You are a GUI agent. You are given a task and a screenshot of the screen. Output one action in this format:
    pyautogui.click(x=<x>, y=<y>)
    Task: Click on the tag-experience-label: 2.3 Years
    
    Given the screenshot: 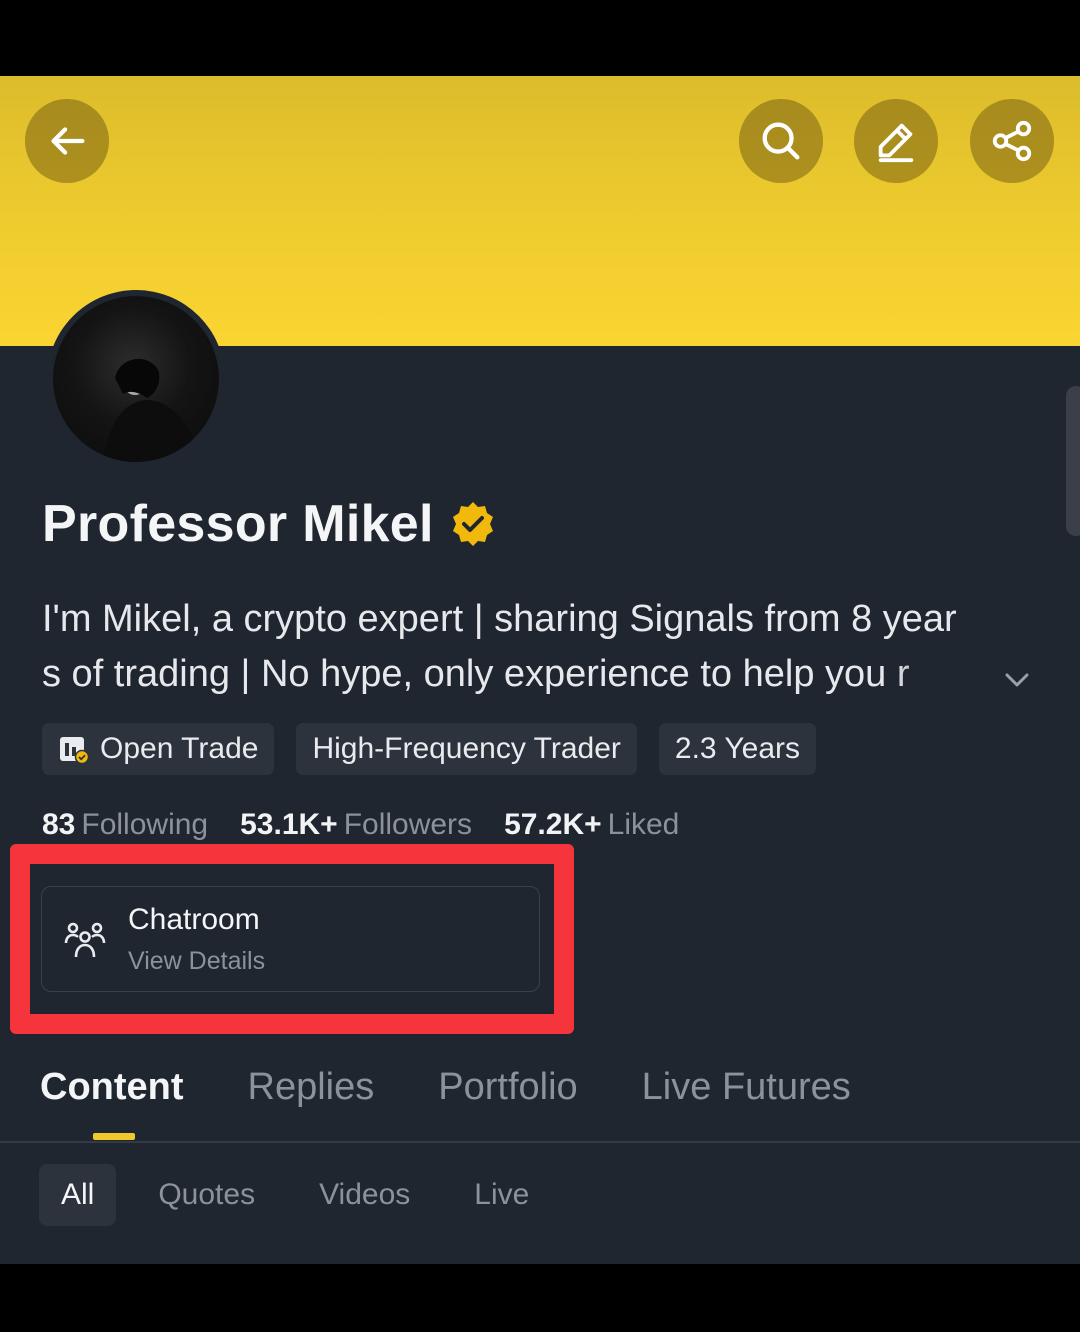 What is the action you would take?
    pyautogui.click(x=737, y=748)
    